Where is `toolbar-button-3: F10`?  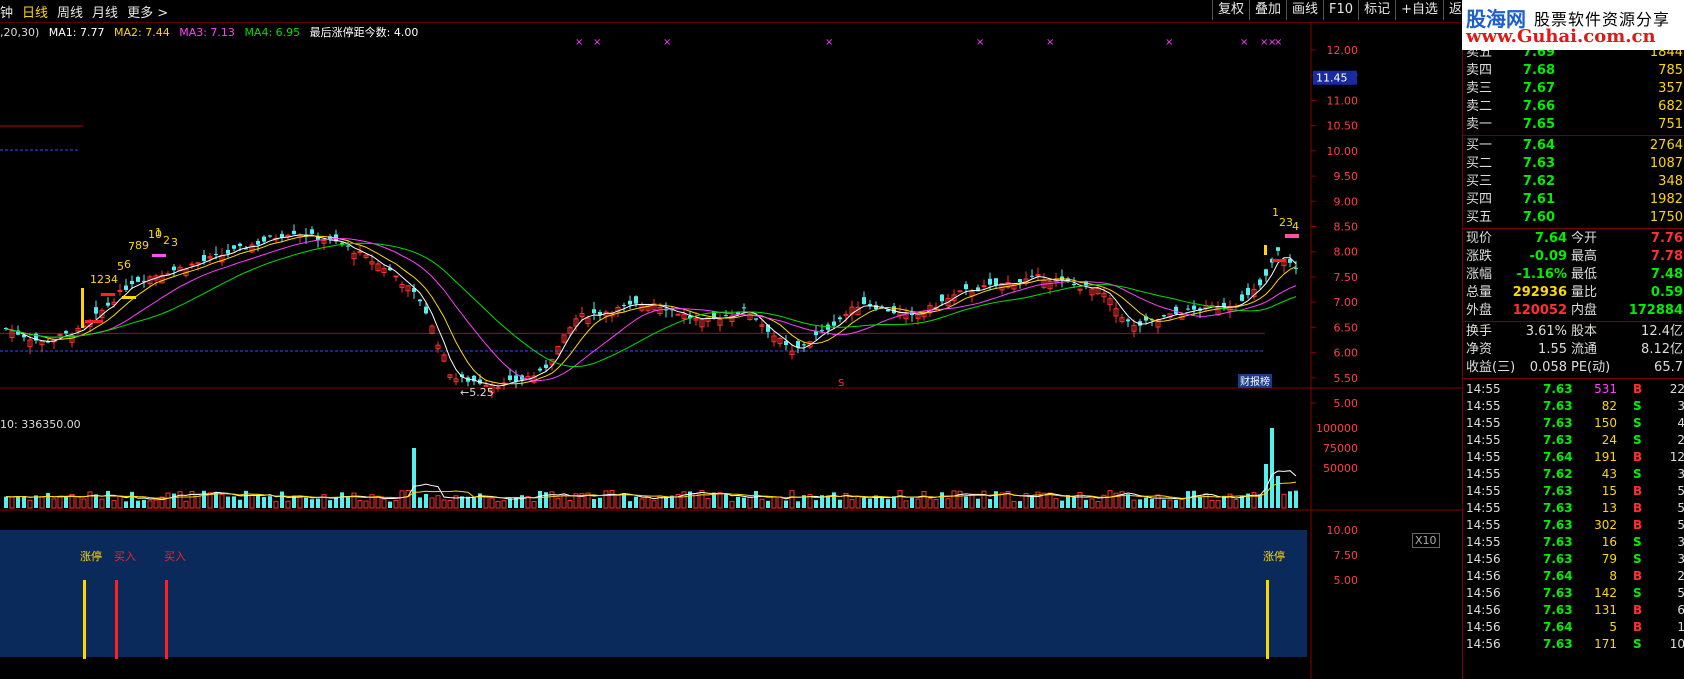 toolbar-button-3: F10 is located at coordinates (1340, 10).